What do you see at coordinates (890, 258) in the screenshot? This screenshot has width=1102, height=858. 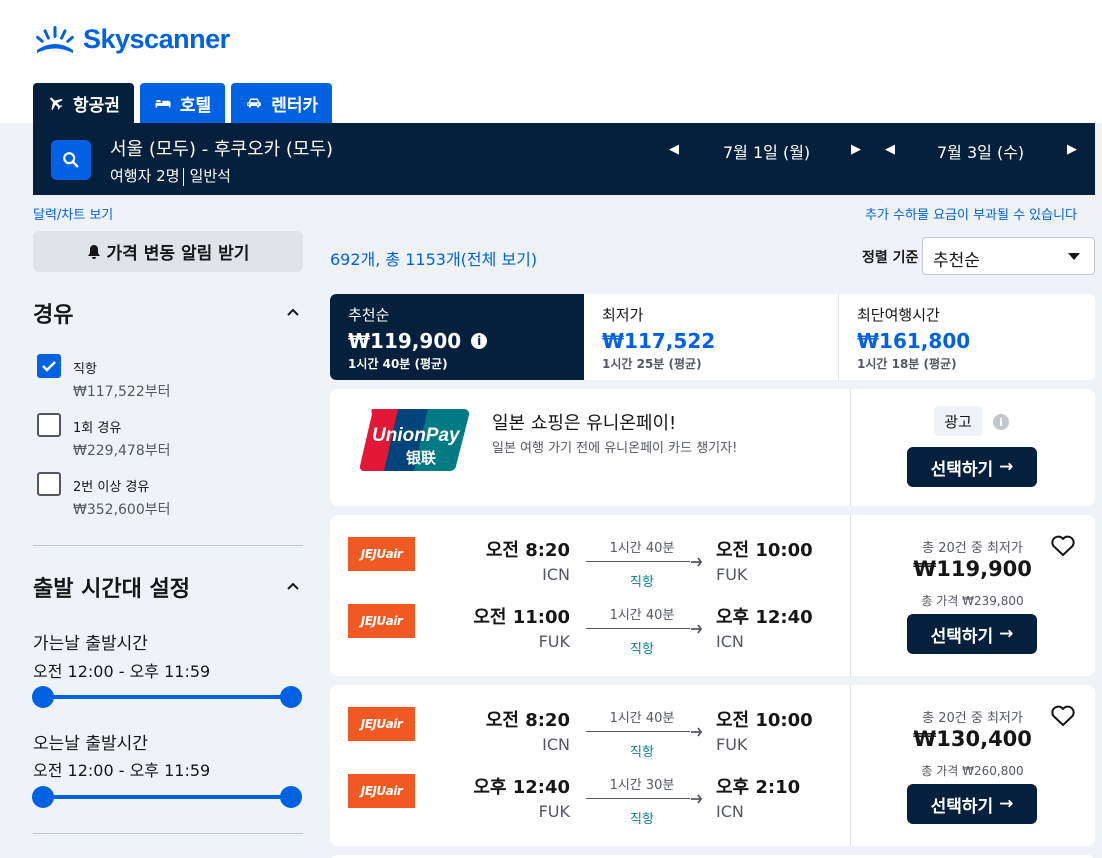 I see `sort-label: 정렬 기준` at bounding box center [890, 258].